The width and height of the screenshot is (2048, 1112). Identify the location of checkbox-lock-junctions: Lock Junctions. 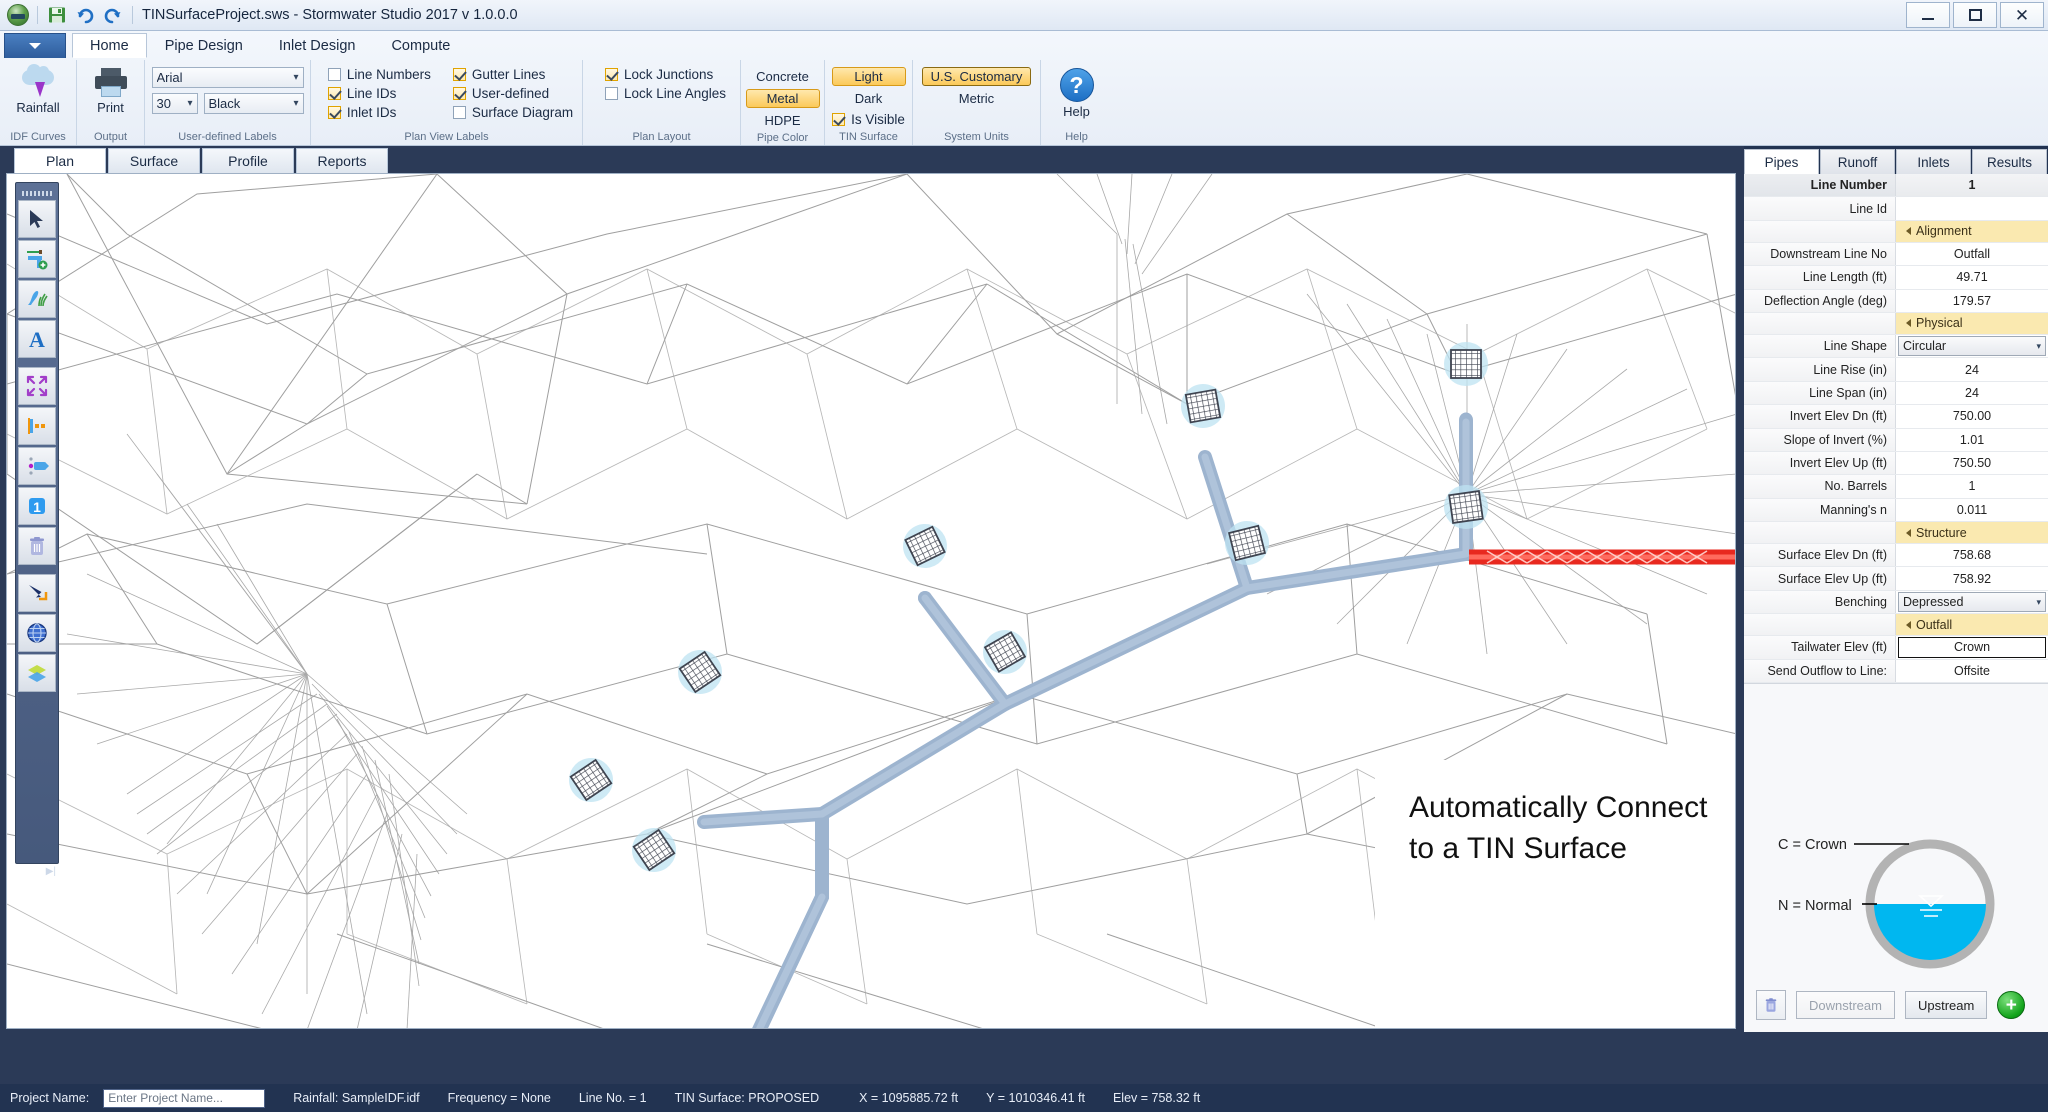
(665, 74).